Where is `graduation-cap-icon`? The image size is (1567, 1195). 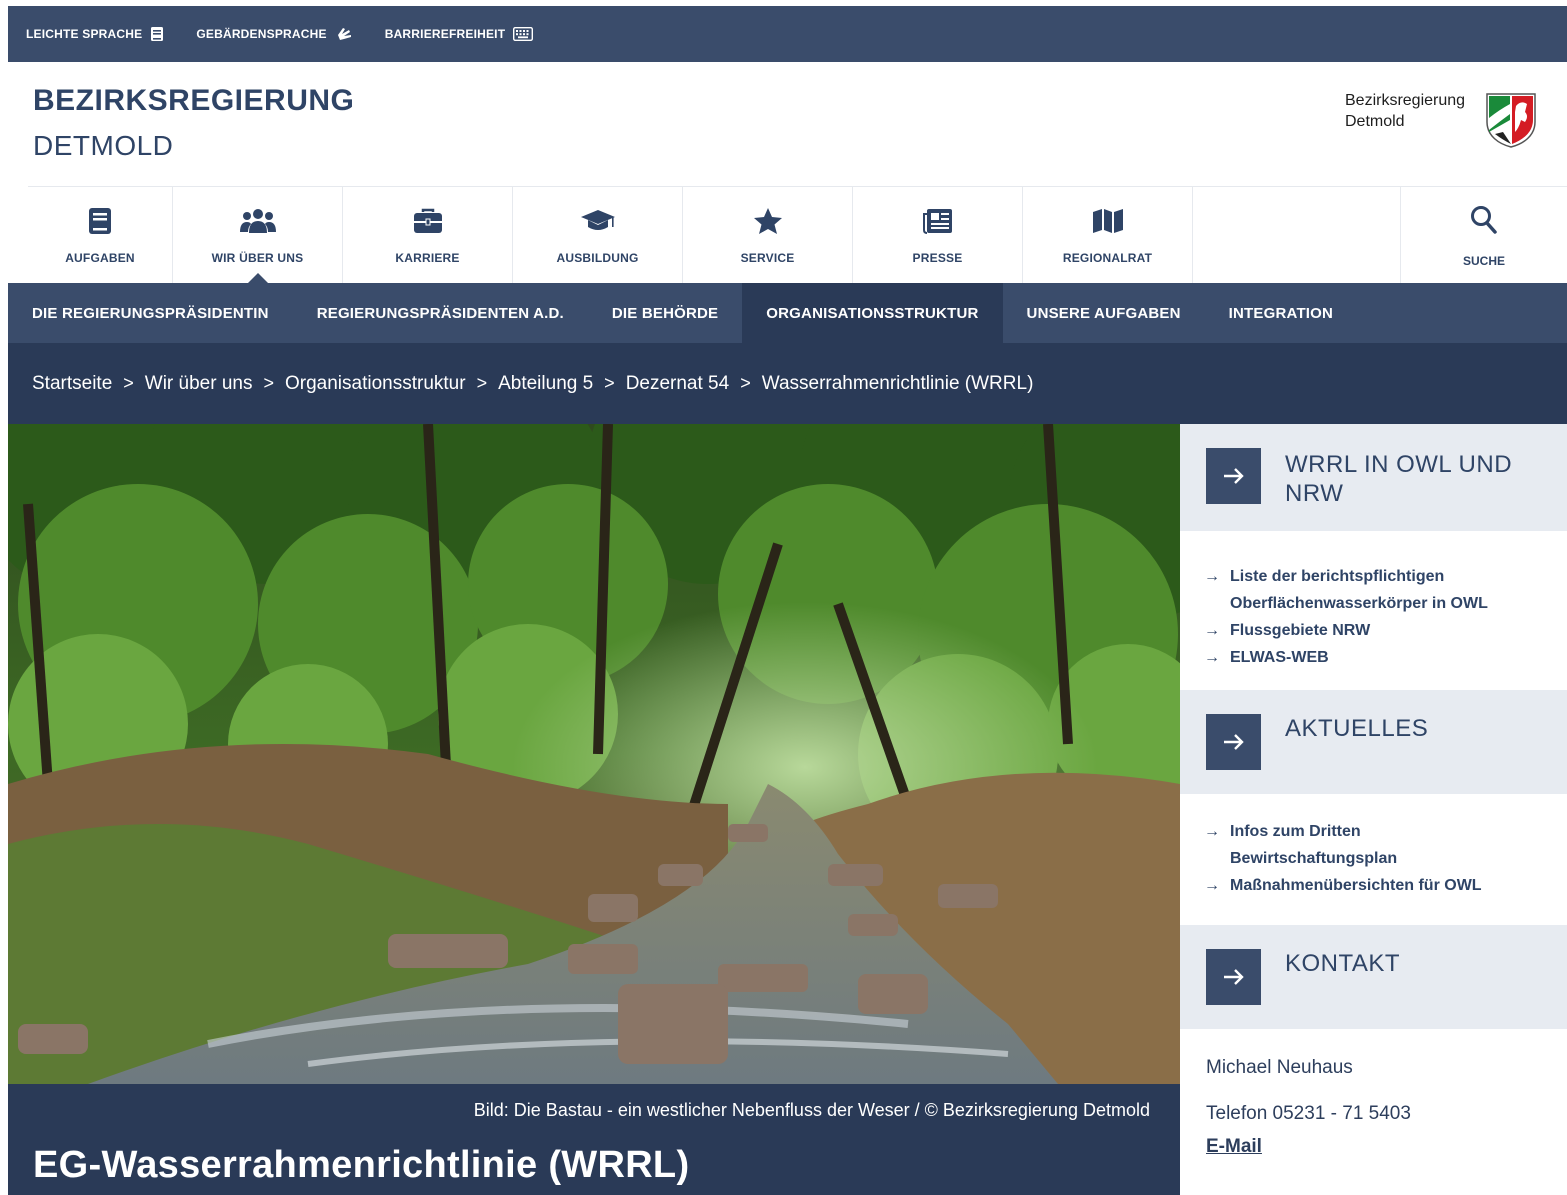 graduation-cap-icon is located at coordinates (597, 220).